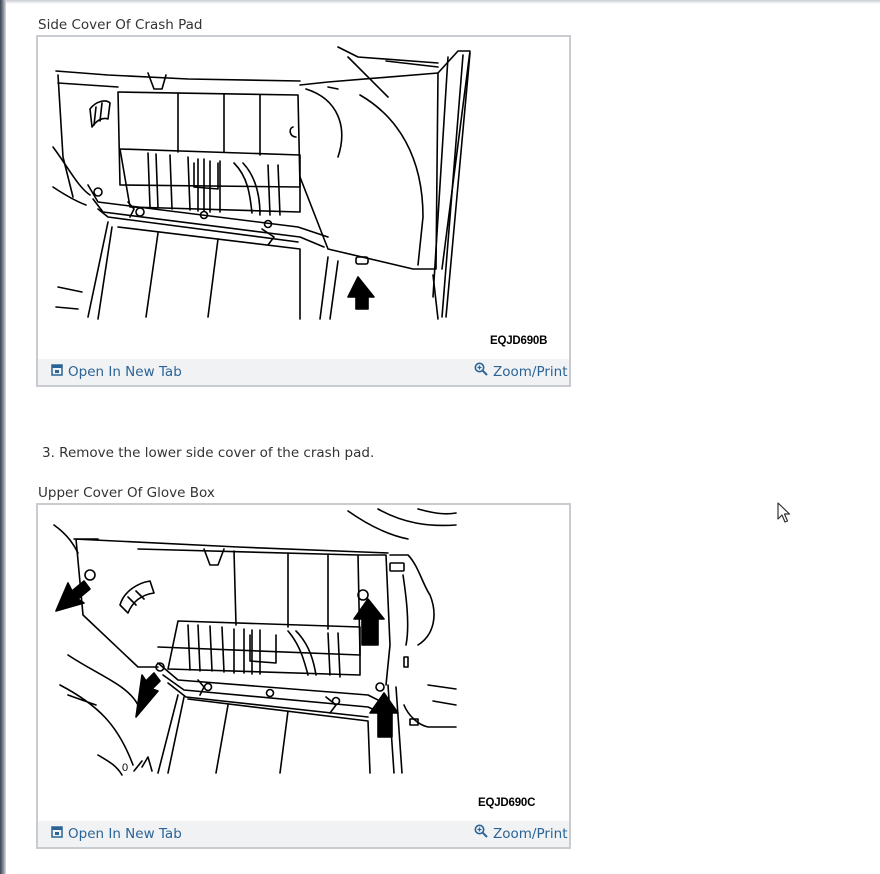 The height and width of the screenshot is (874, 880). What do you see at coordinates (125, 768) in the screenshot?
I see `svg-text: 0` at bounding box center [125, 768].